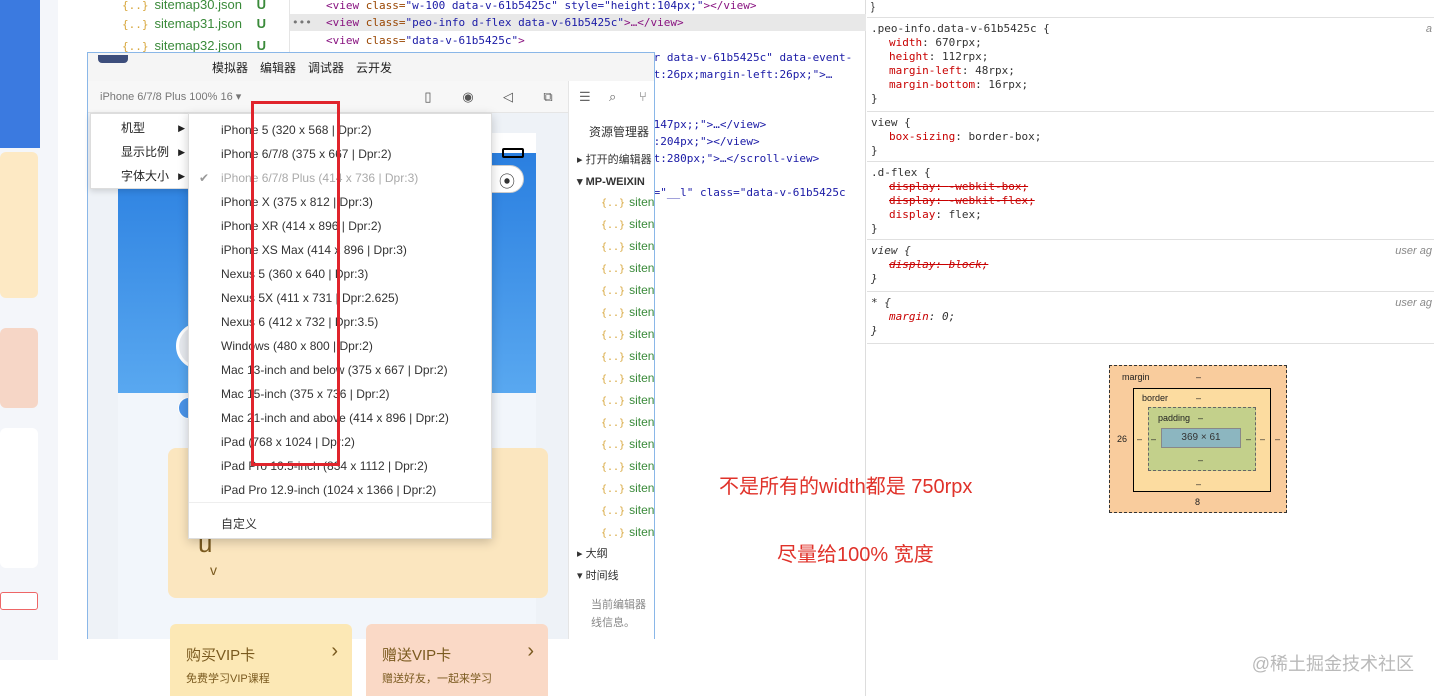  I want to click on css-property-overridden: display: block;, so click(1150, 265).